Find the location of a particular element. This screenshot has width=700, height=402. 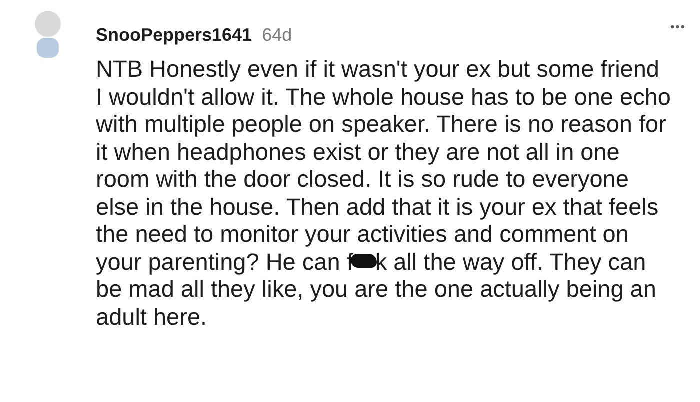

more-options-button: ••• is located at coordinates (678, 27).